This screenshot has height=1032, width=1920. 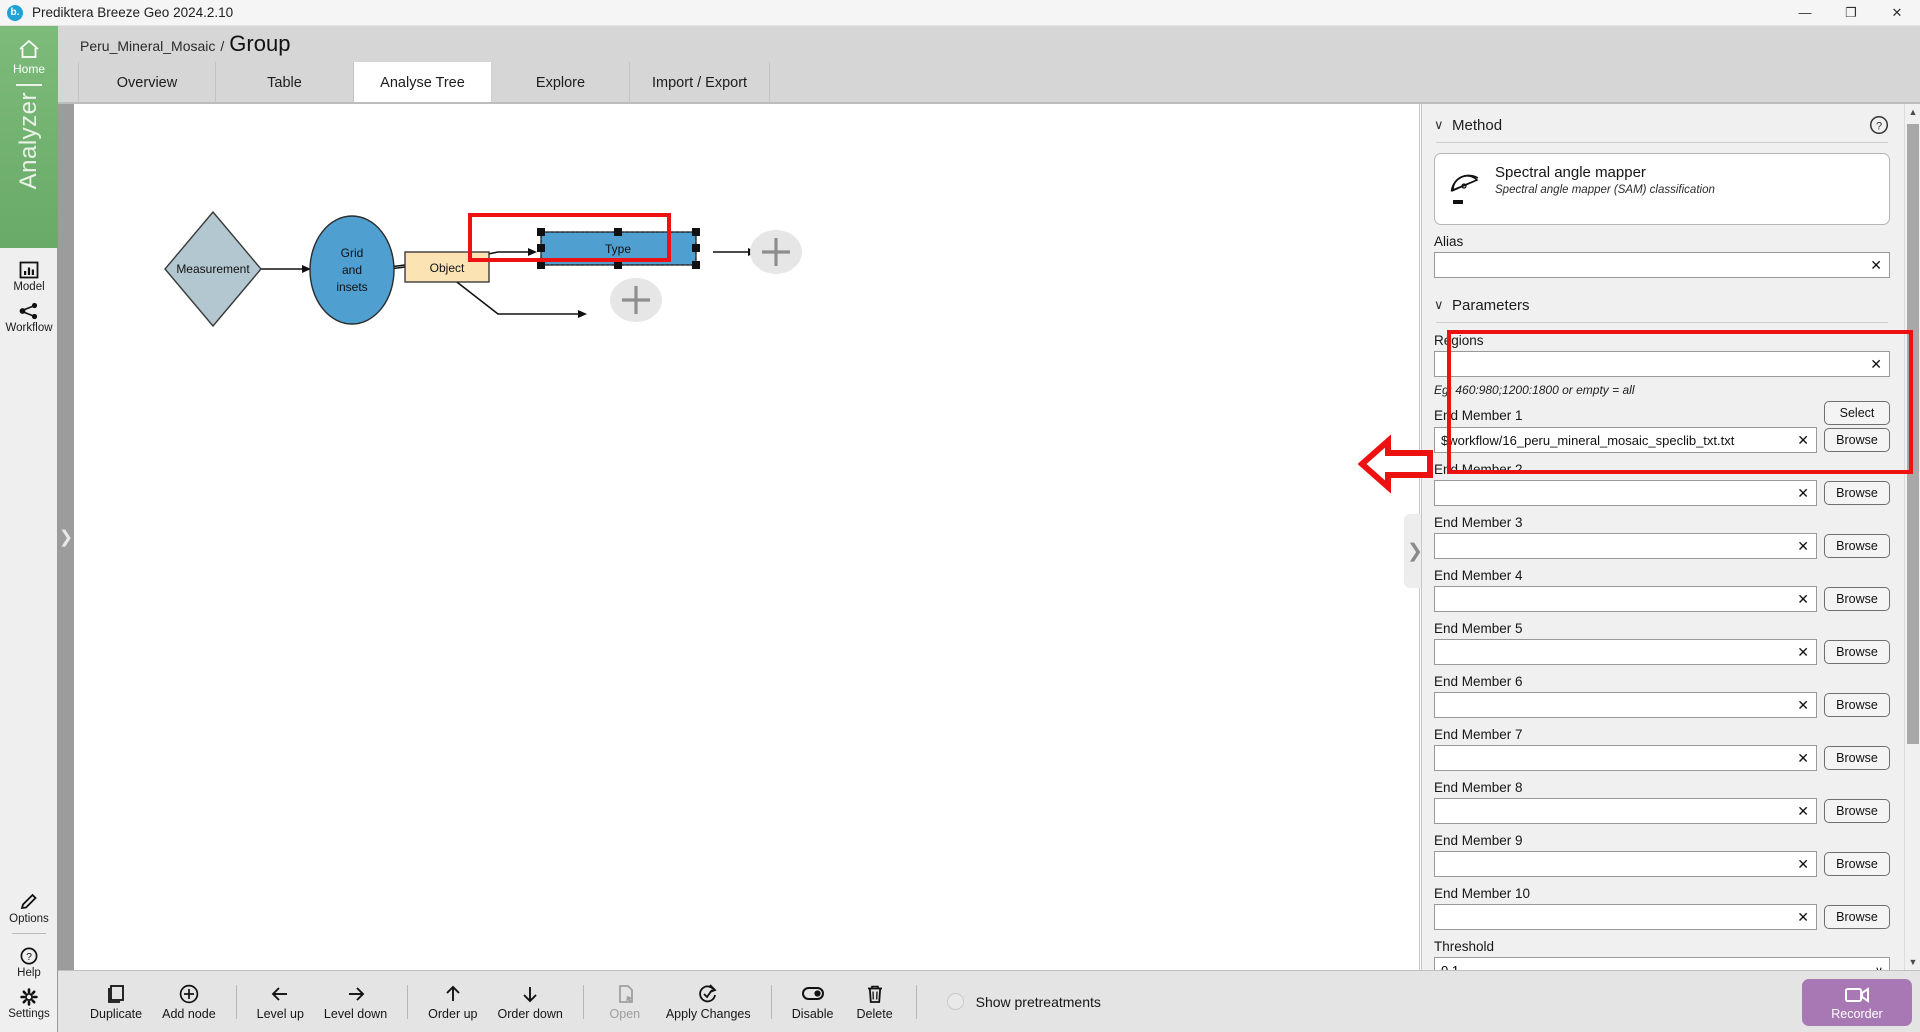 I want to click on tab-table: Table, so click(x=285, y=83).